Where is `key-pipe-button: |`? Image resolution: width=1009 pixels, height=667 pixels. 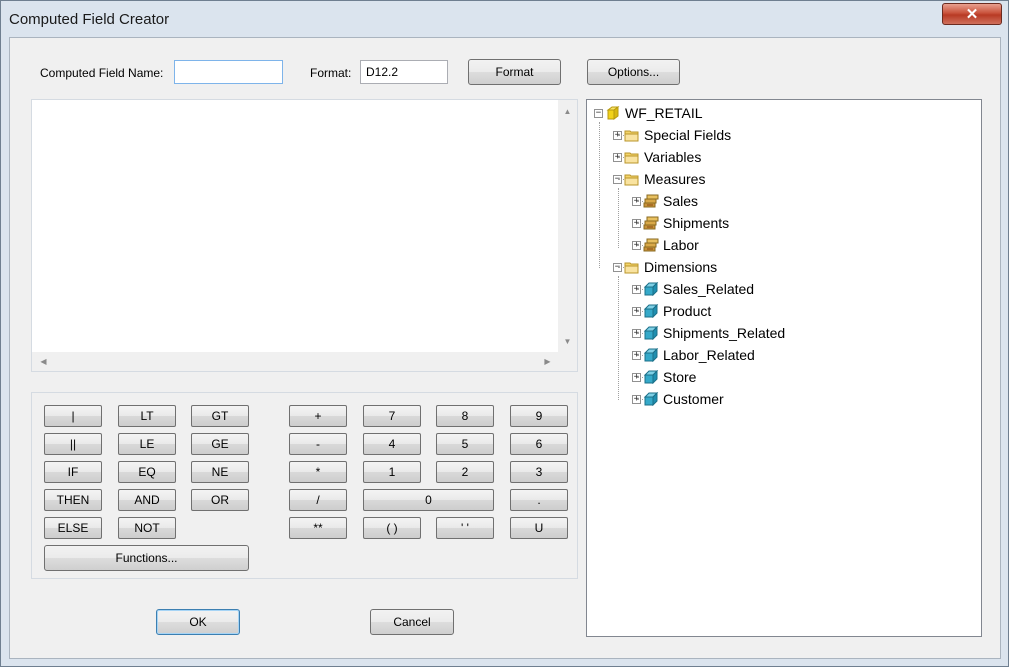 key-pipe-button: | is located at coordinates (73, 416).